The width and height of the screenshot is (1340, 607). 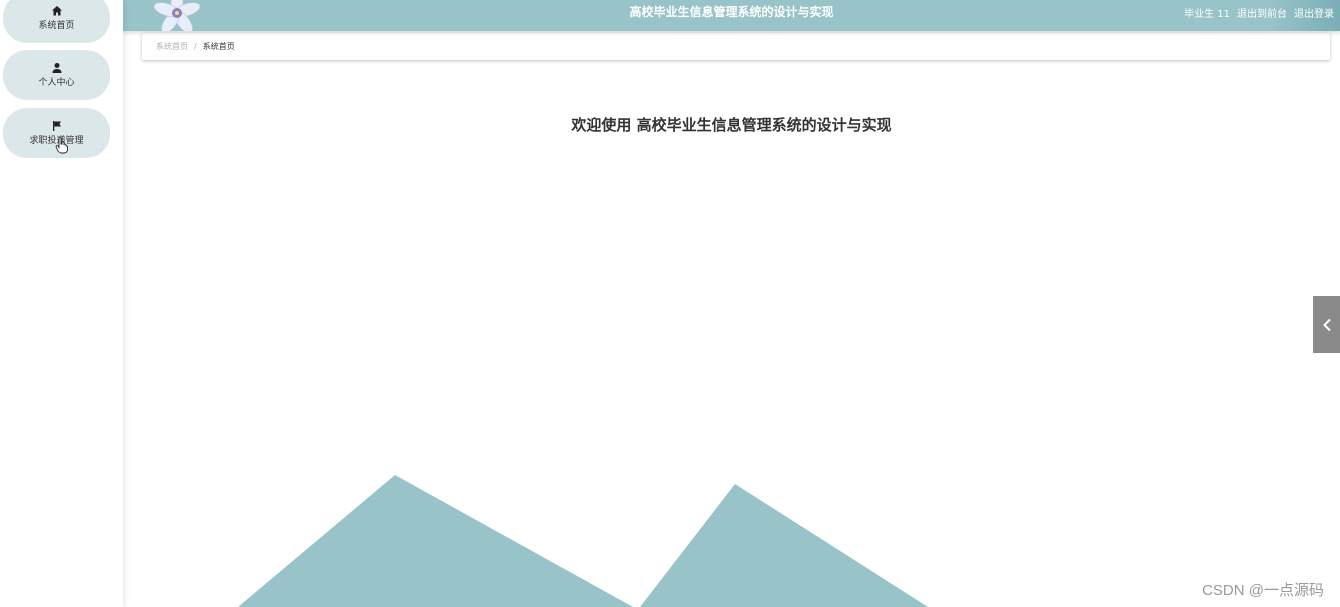 What do you see at coordinates (56, 125) in the screenshot?
I see `flag-icon` at bounding box center [56, 125].